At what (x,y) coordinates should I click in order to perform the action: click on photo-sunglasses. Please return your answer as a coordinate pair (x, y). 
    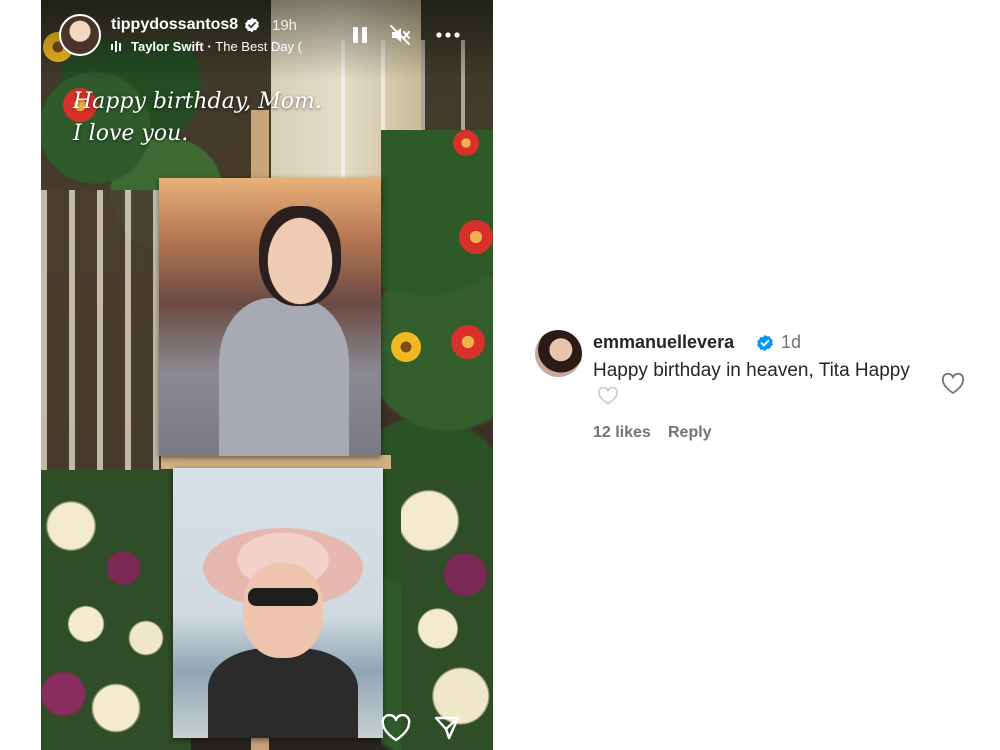
    Looking at the image, I should click on (283, 597).